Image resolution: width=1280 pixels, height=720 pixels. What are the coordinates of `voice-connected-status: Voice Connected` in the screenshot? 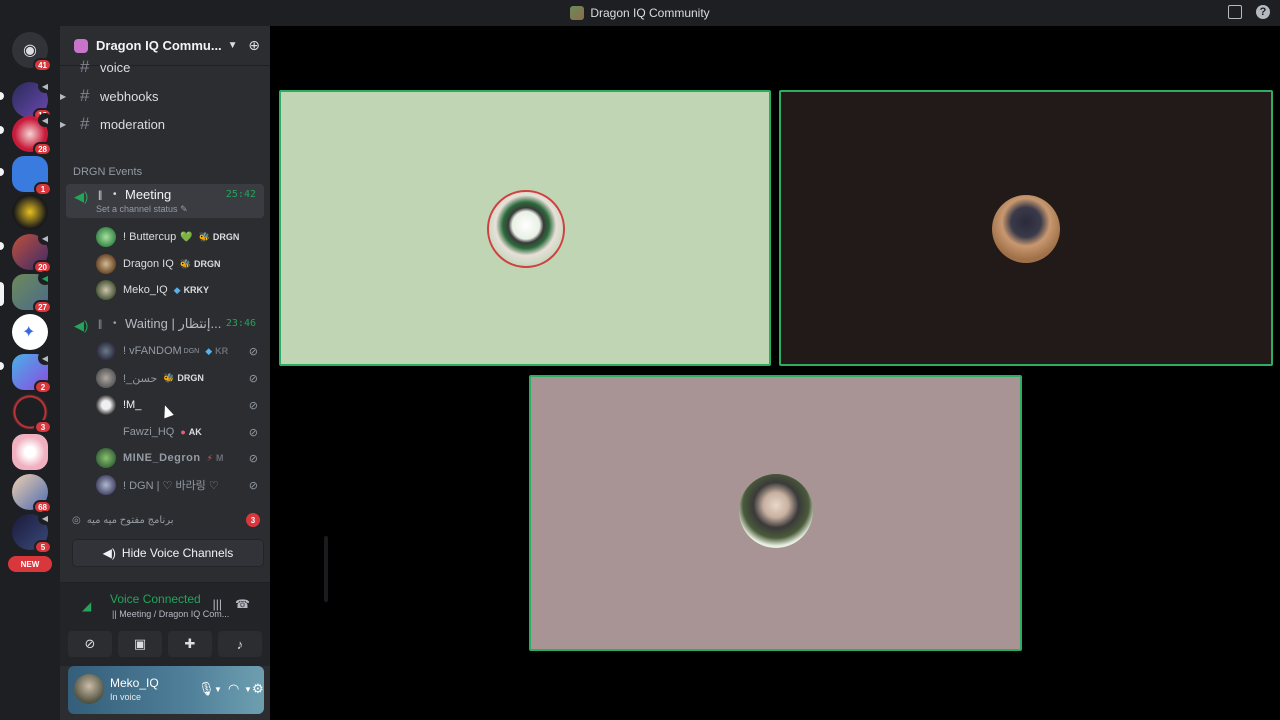 It's located at (155, 599).